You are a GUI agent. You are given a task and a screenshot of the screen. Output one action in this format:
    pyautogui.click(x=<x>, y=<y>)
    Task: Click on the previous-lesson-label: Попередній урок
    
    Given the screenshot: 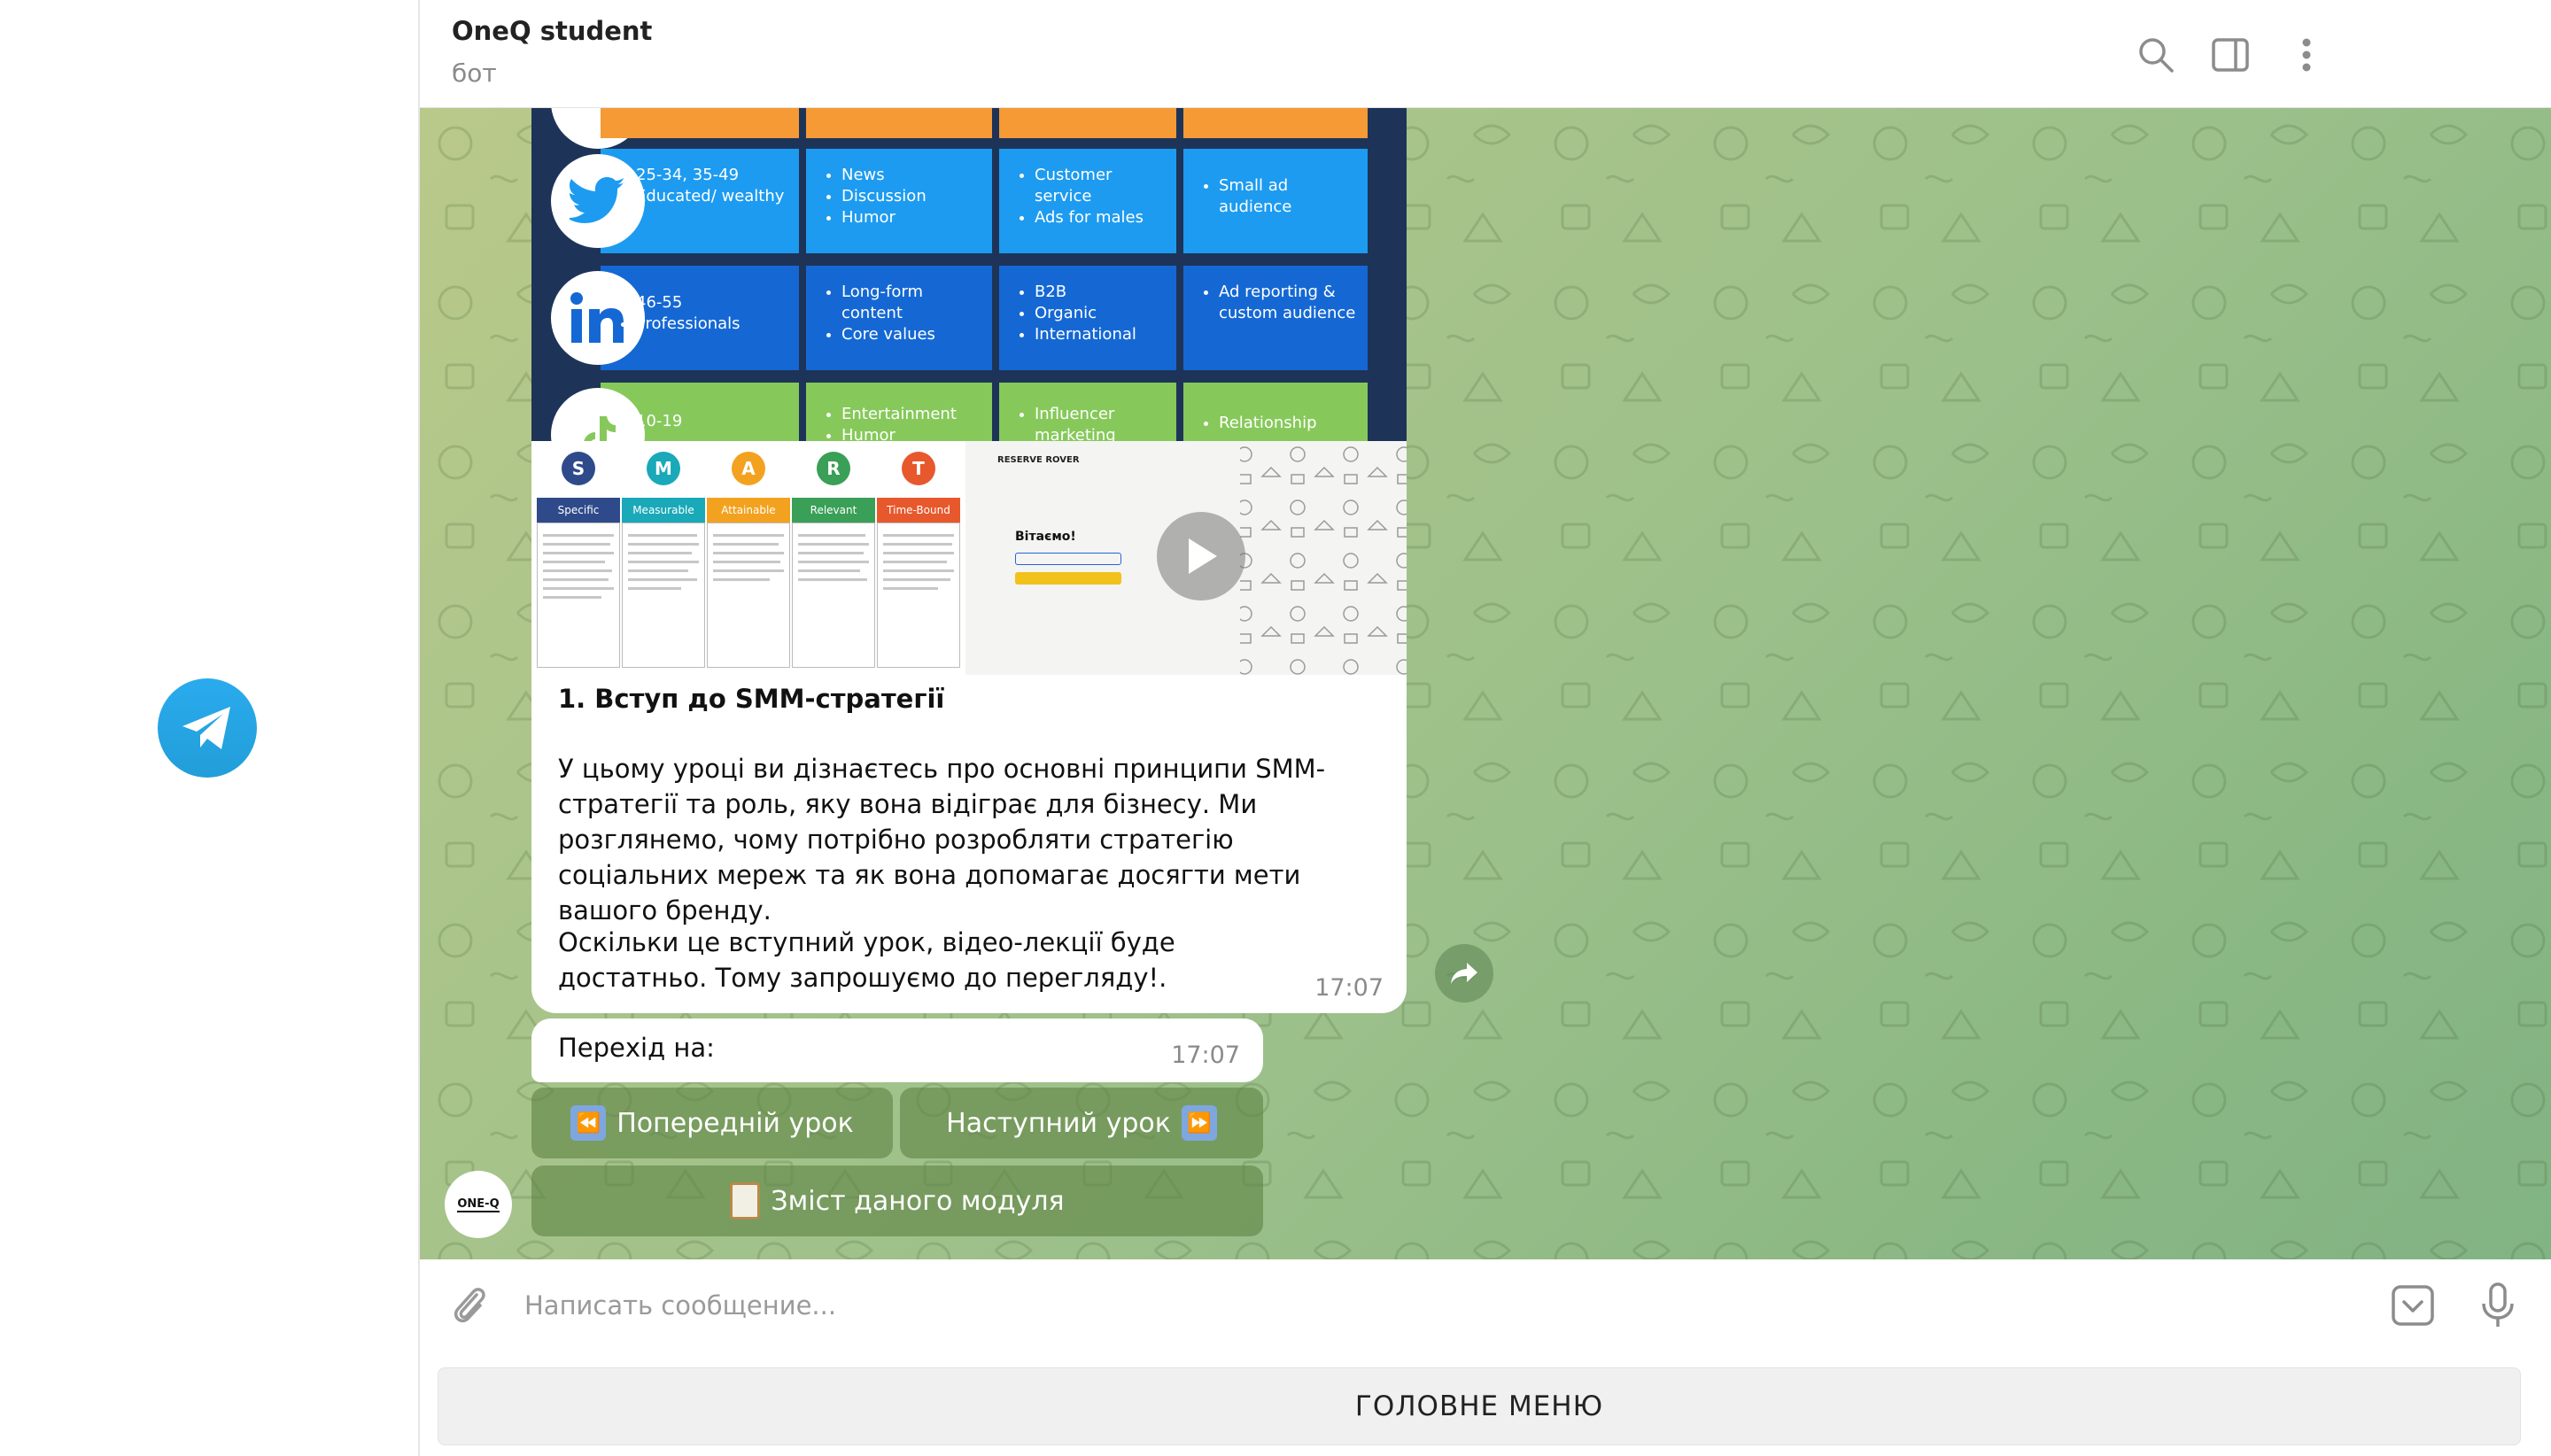 What is the action you would take?
    pyautogui.click(x=735, y=1123)
    